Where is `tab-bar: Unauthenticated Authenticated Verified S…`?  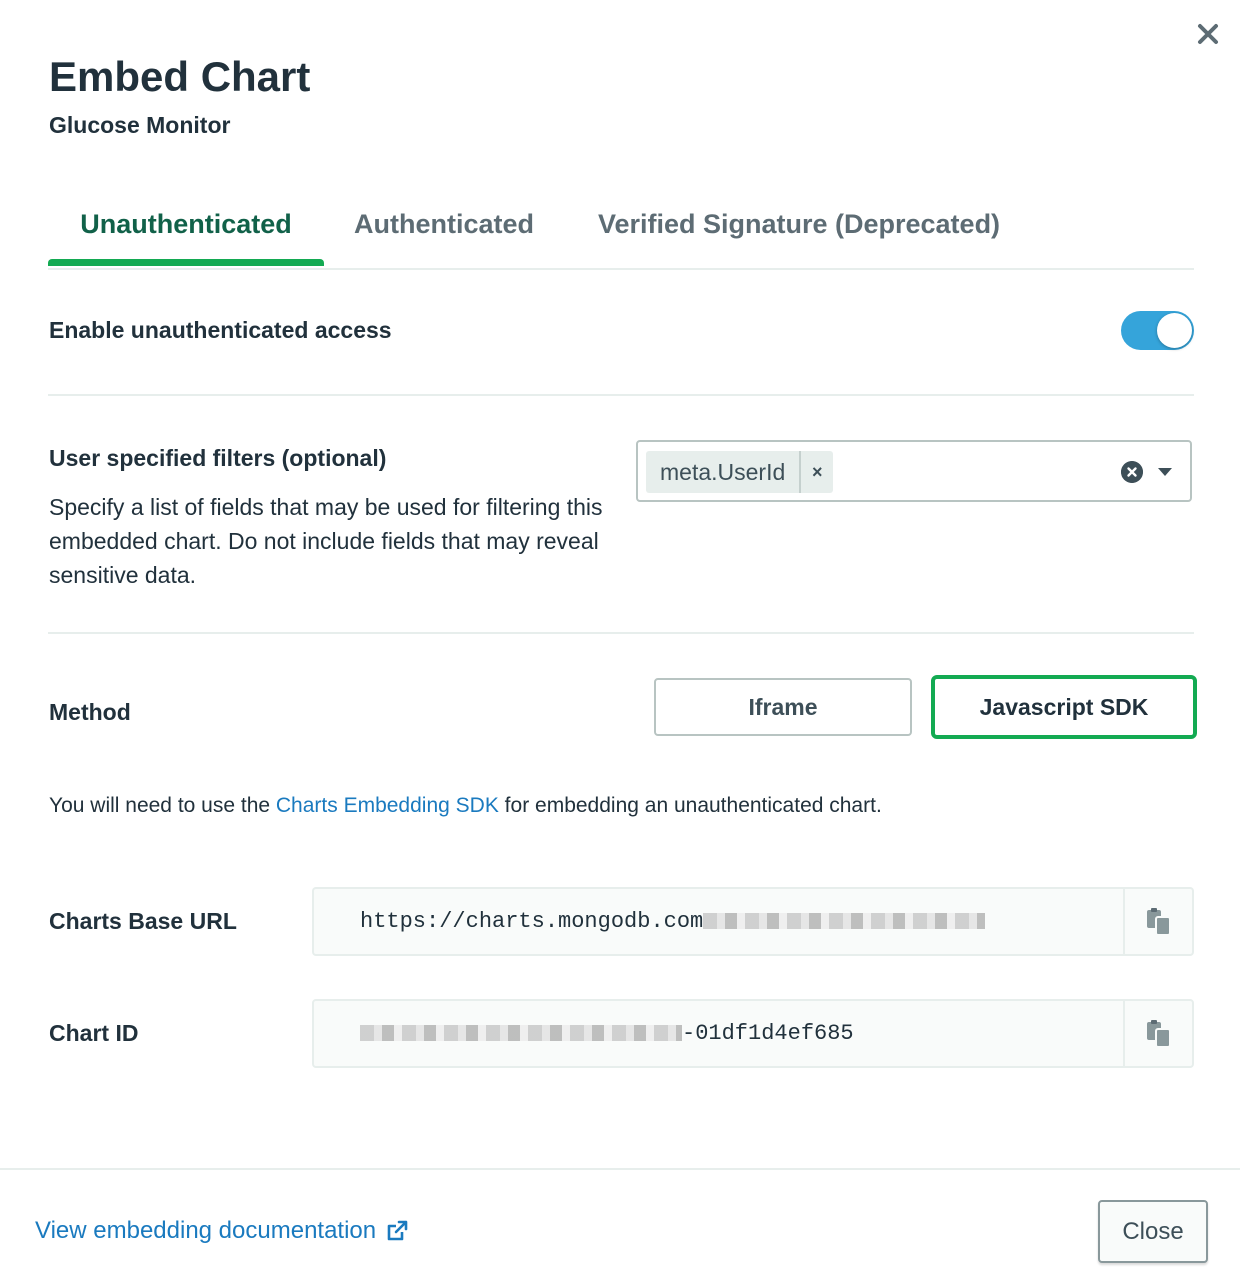 tab-bar: Unauthenticated Authenticated Verified S… is located at coordinates (621, 233).